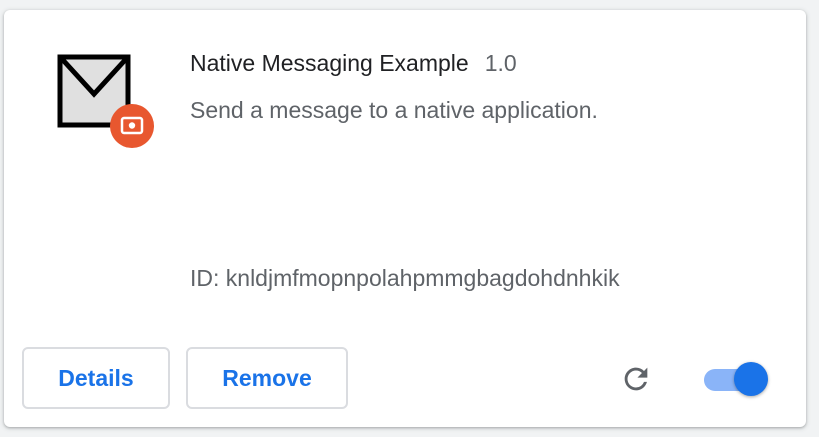 The image size is (819, 437). Describe the element at coordinates (106, 106) in the screenshot. I see `envelope-icon` at that location.